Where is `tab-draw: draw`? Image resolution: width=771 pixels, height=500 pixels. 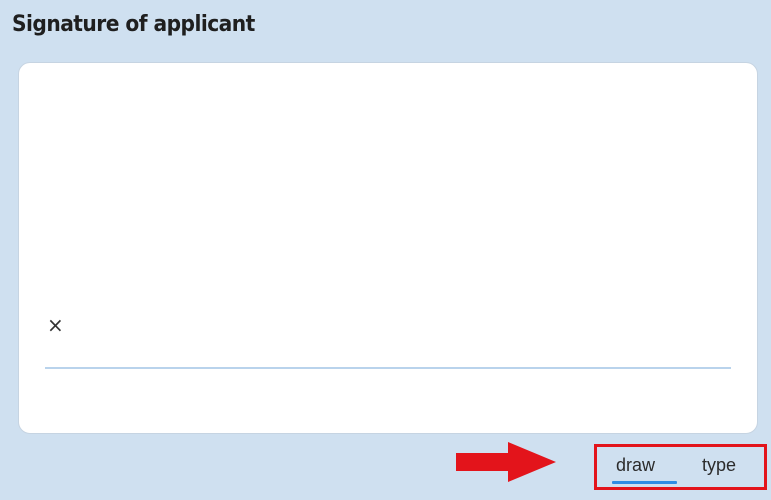 tab-draw: draw is located at coordinates (635, 465).